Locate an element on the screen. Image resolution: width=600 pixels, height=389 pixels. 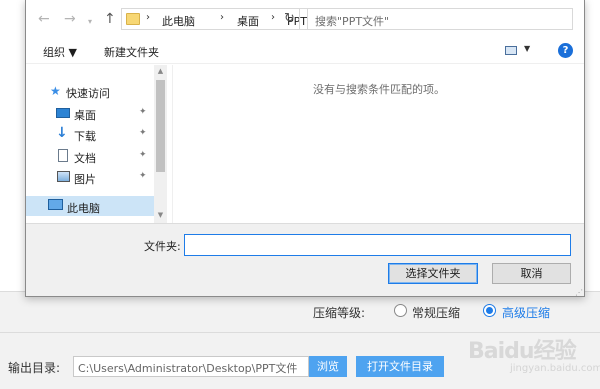
back-arrow-icon: ← is located at coordinates (44, 19).